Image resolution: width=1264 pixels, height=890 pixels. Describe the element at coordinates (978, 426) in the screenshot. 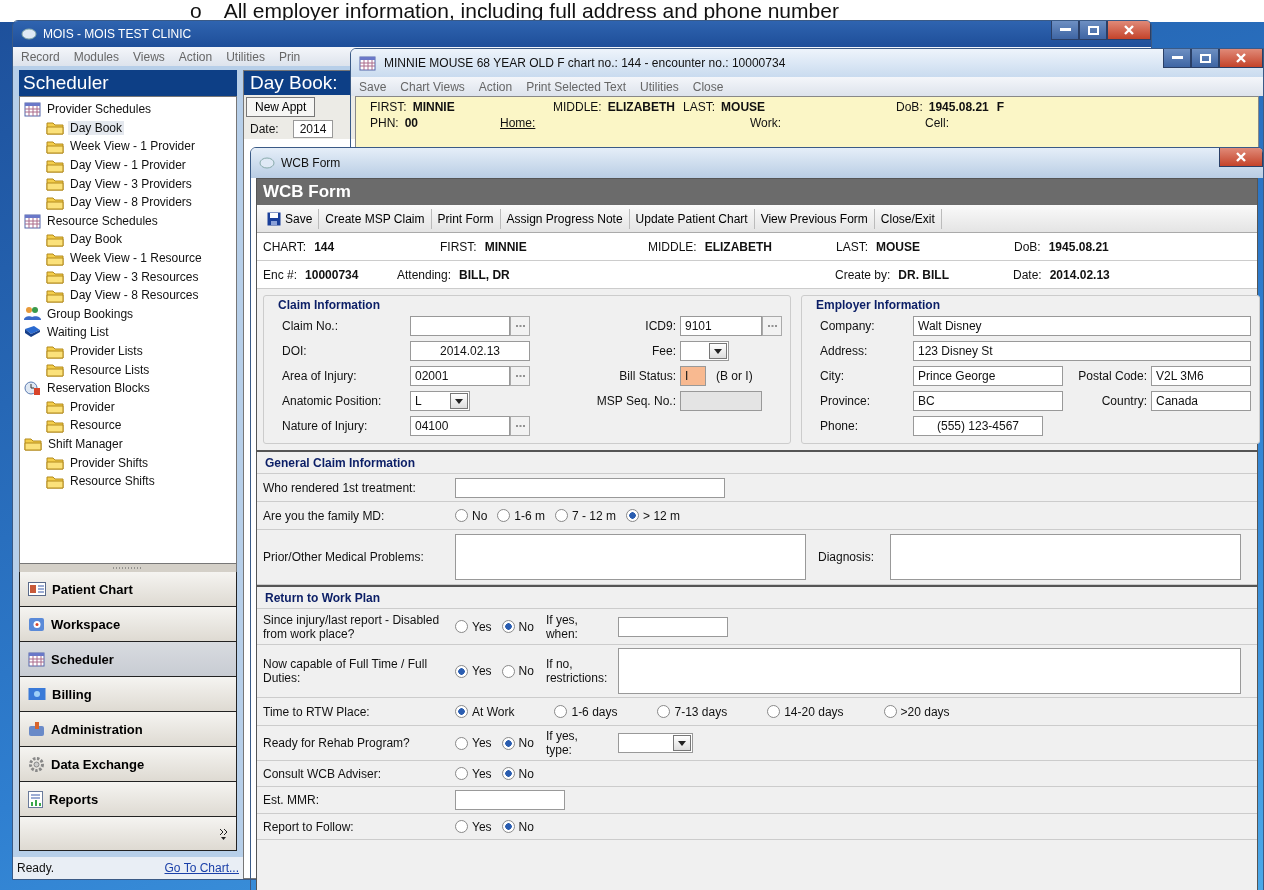

I see `text-field: (555) 123-4567` at that location.